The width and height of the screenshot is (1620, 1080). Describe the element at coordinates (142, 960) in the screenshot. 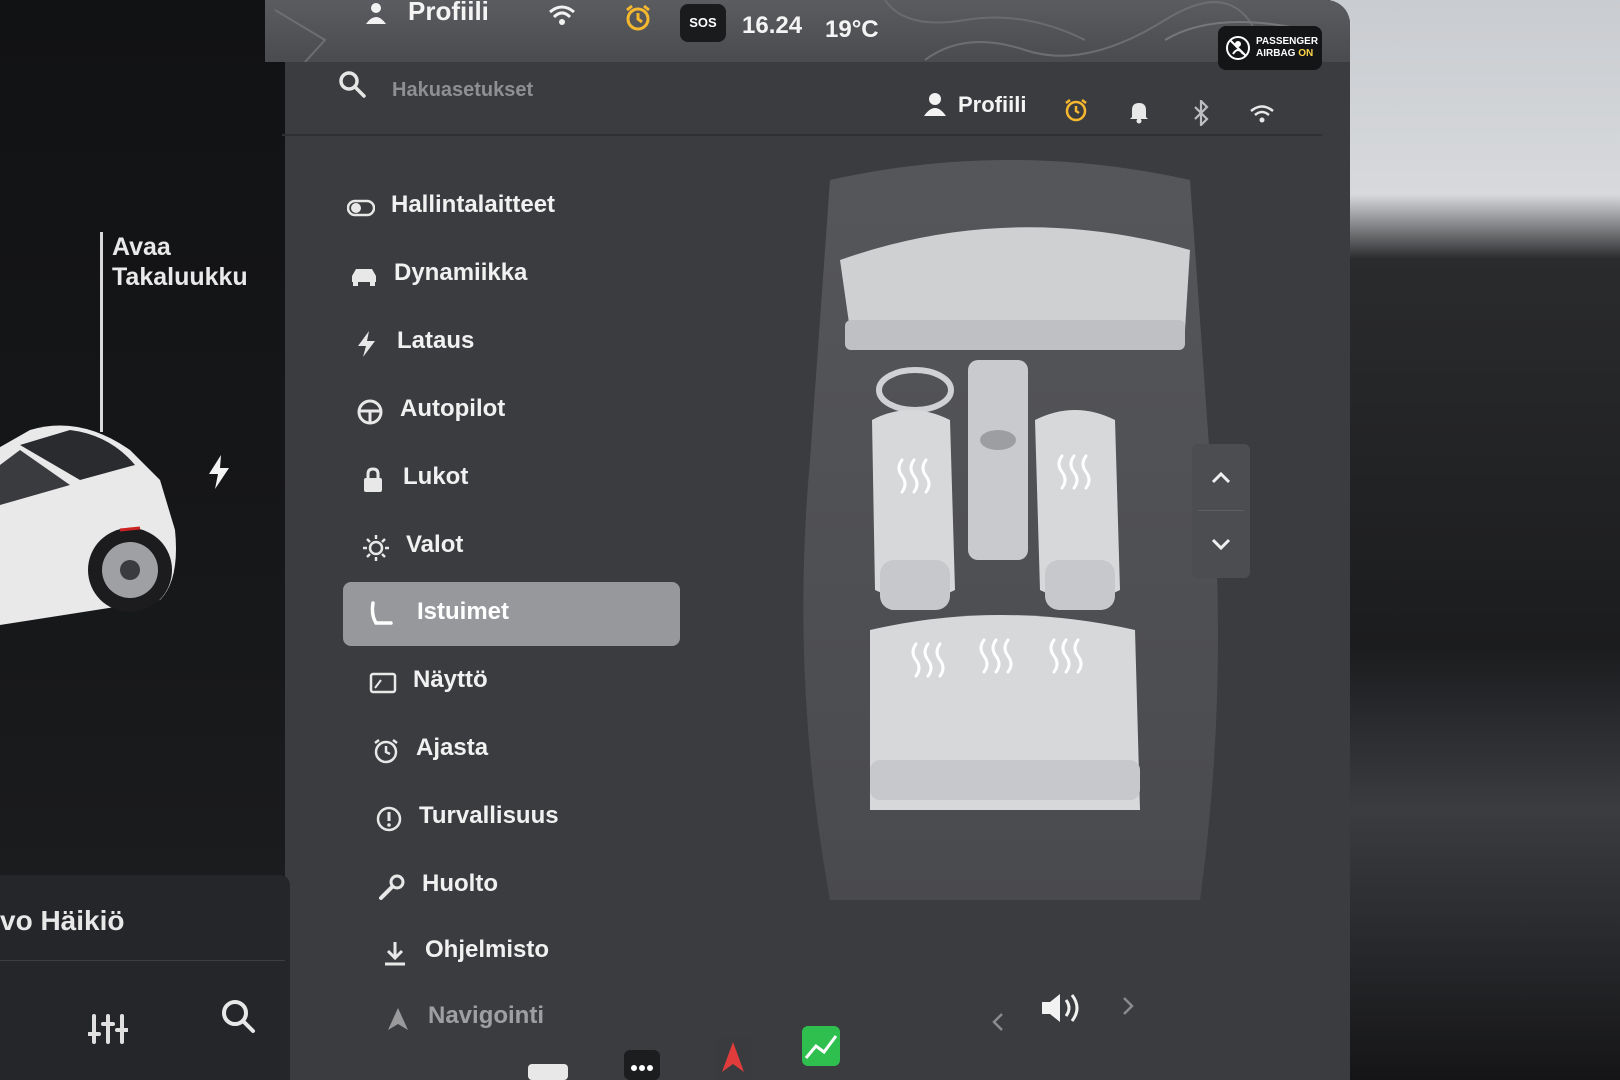

I see `card-divider` at that location.